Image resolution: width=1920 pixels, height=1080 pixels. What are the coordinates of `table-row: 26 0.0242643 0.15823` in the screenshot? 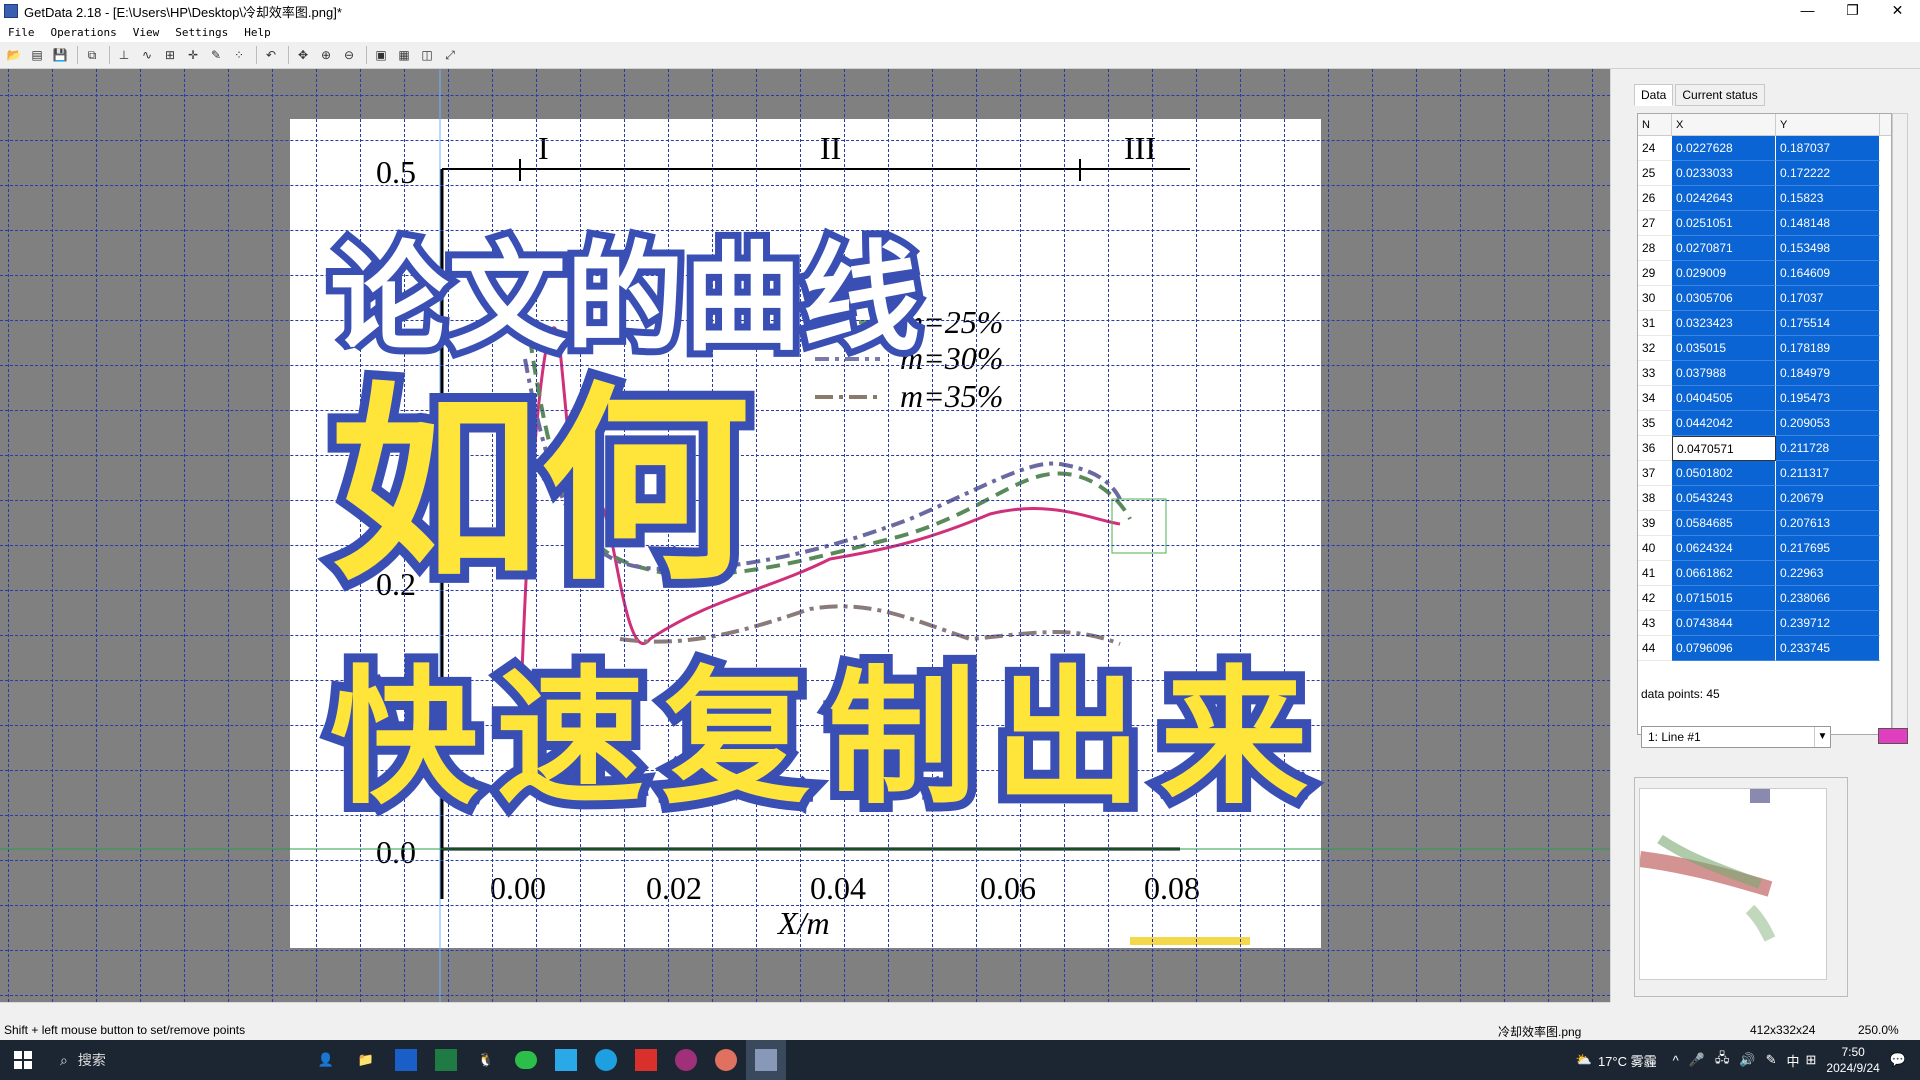 It's located at (1764, 198).